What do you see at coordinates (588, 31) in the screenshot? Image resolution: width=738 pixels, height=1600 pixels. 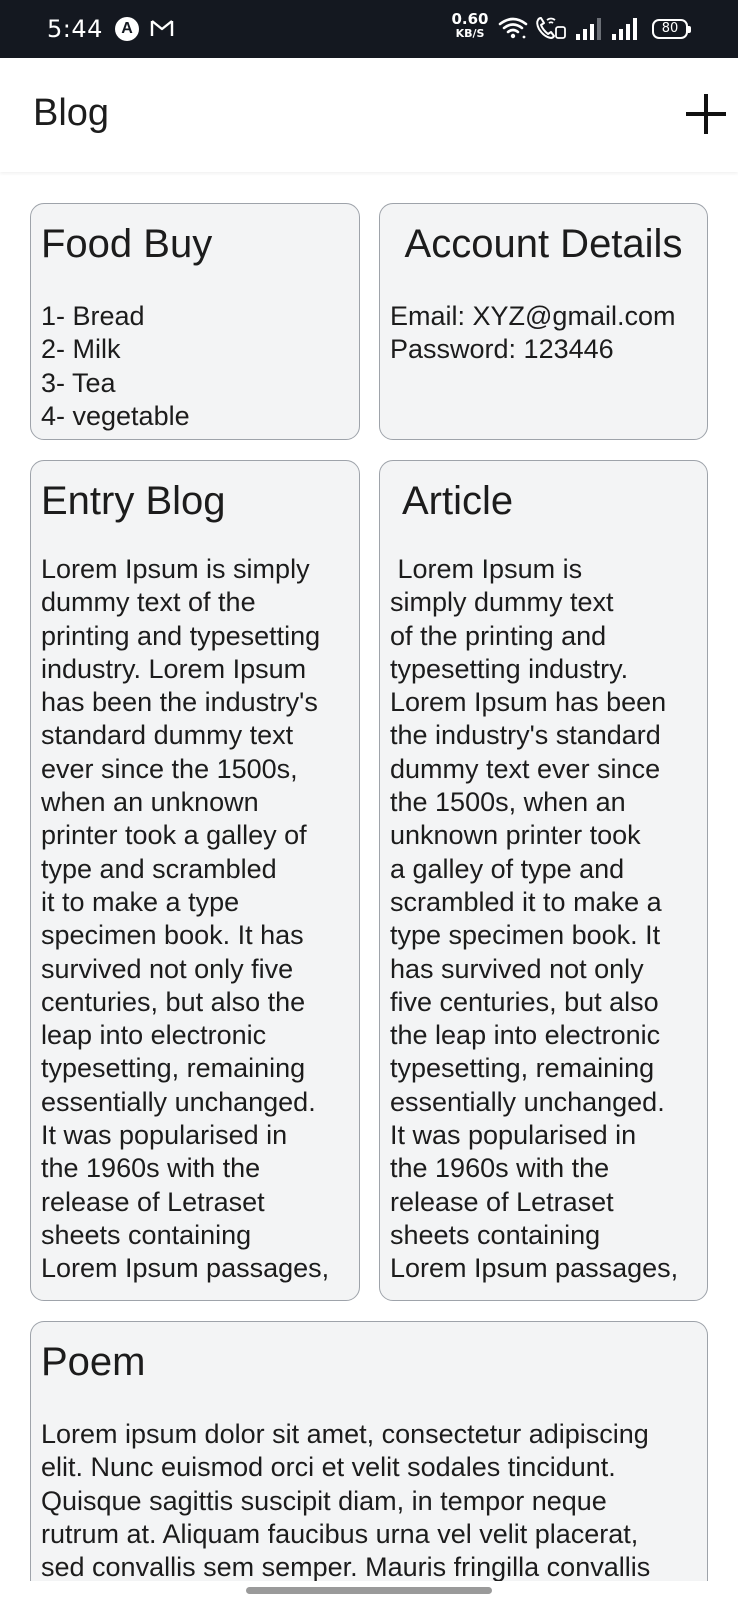 I see `signal-strength-icon-sim1` at bounding box center [588, 31].